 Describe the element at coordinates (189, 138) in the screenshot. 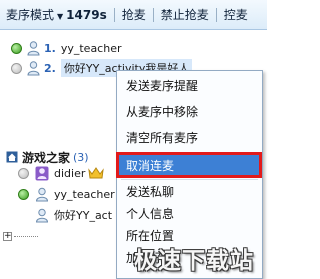

I see `menu-item-clear-queue: 清空所有麦序` at that location.